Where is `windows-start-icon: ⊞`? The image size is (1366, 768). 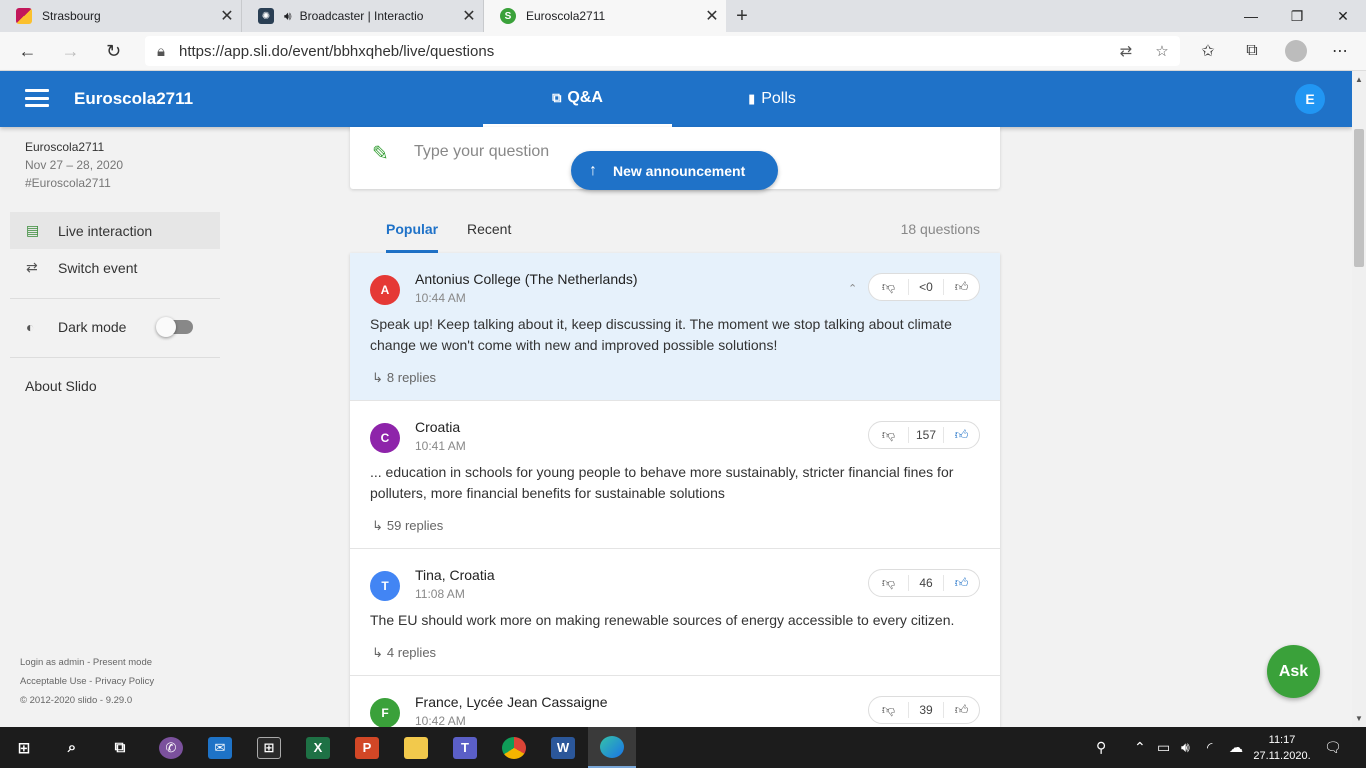
windows-start-icon: ⊞ is located at coordinates (24, 747).